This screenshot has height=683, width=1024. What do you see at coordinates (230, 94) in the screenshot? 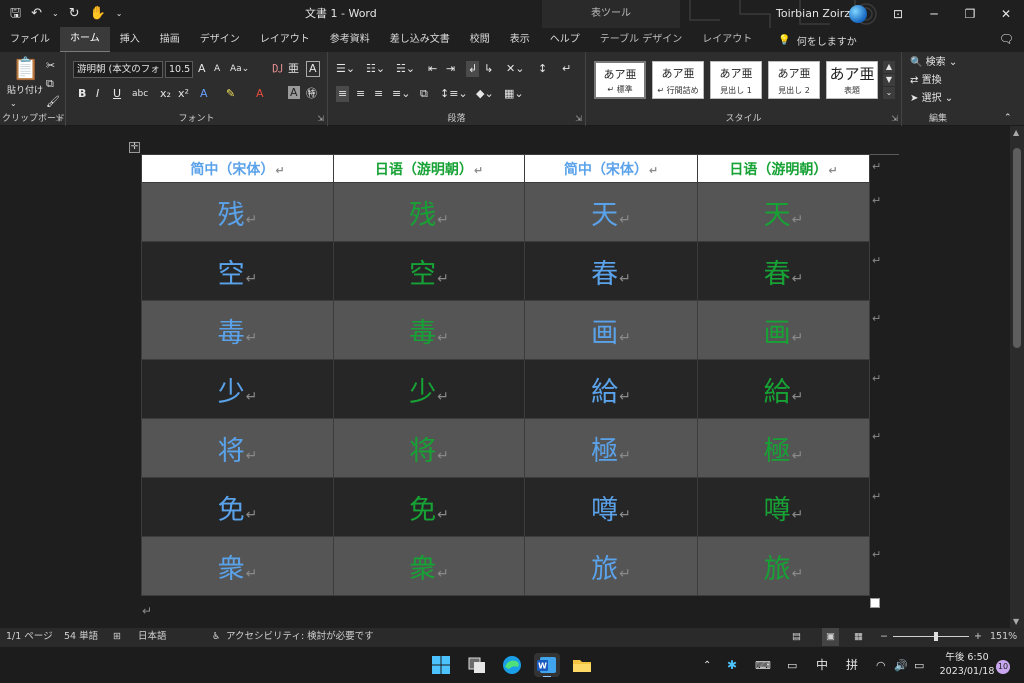
I see `highlight-icon: ✎` at bounding box center [230, 94].